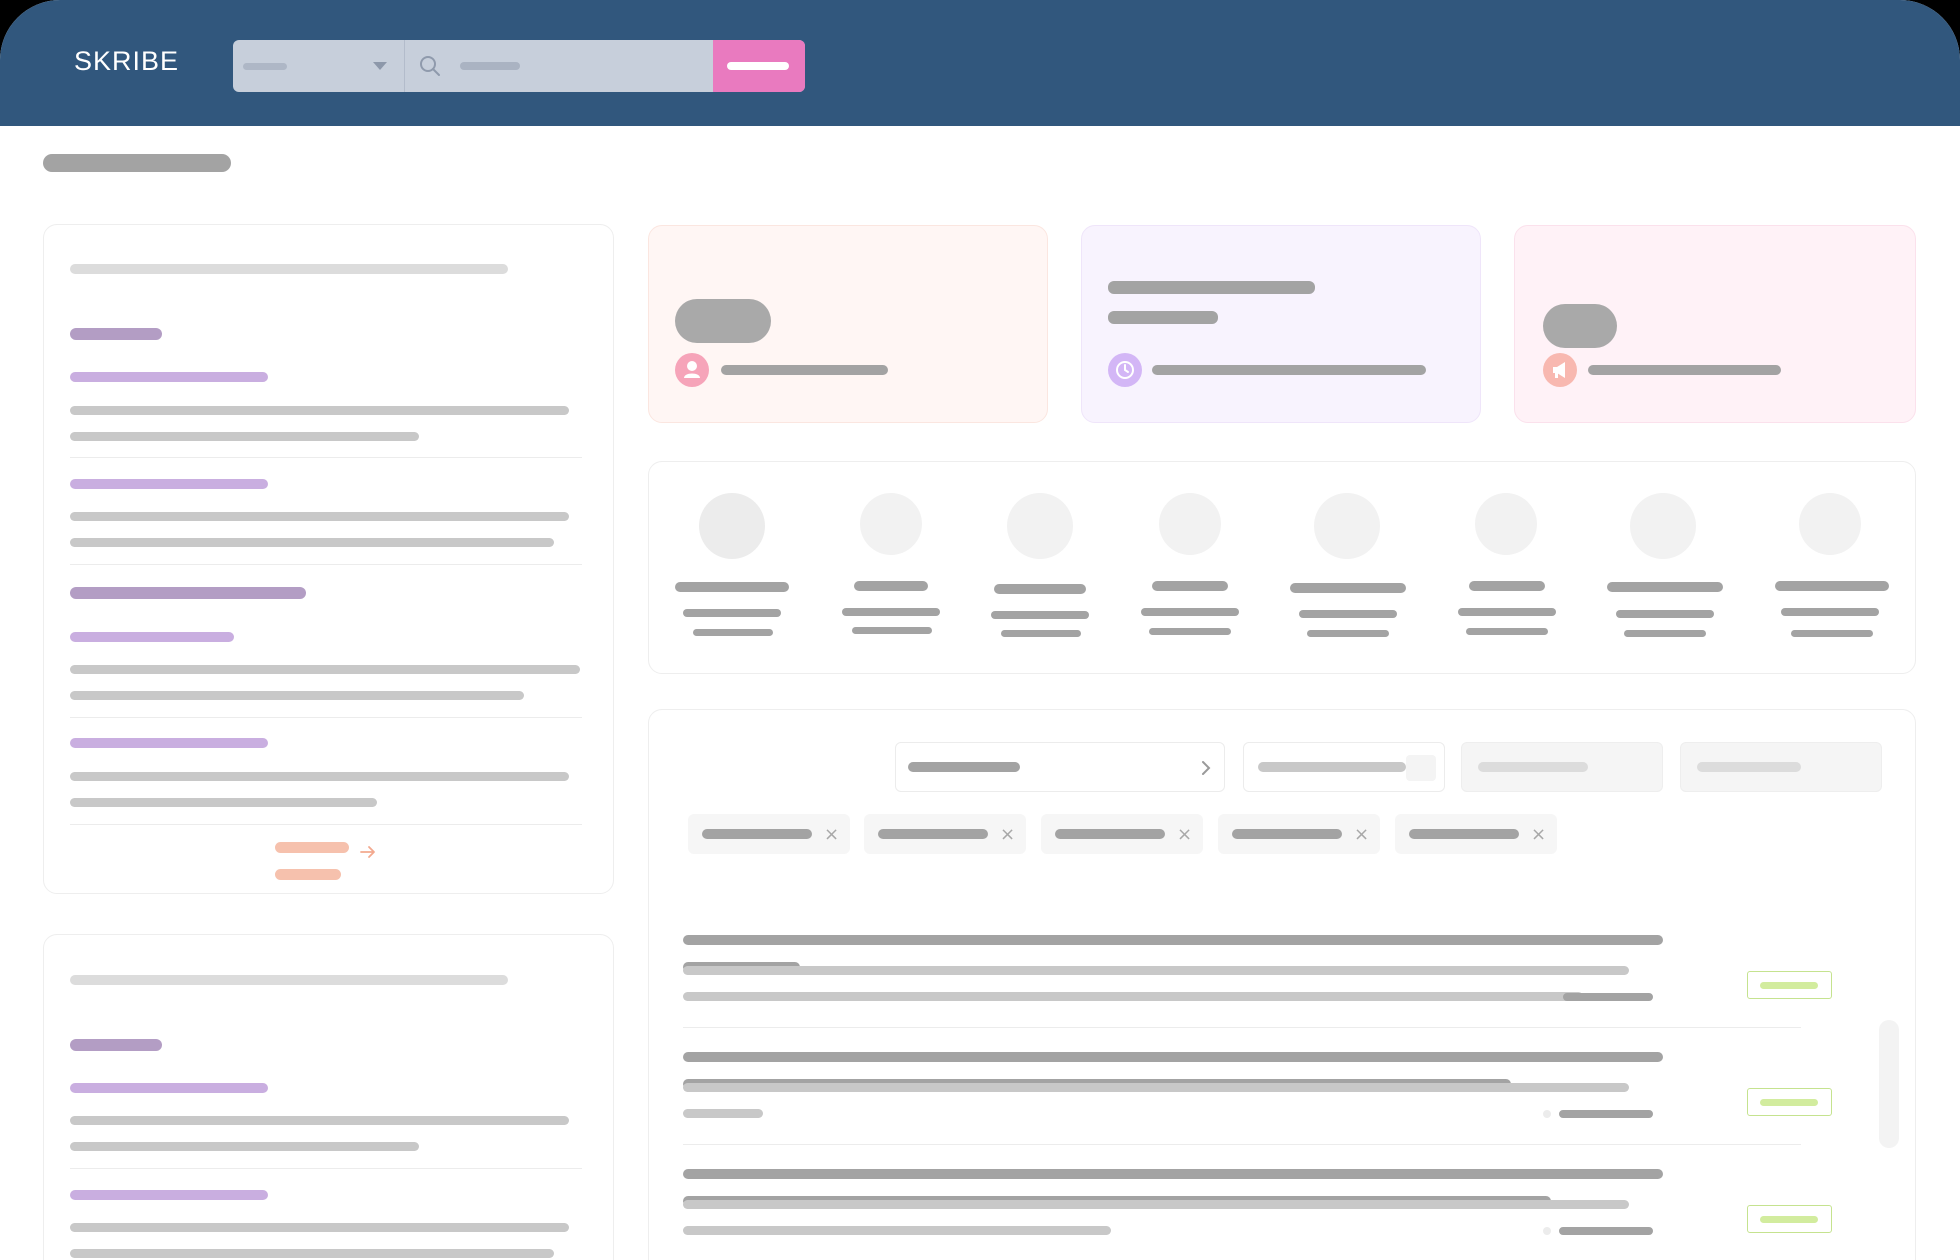 The image size is (1960, 1260). I want to click on search-button, so click(759, 66).